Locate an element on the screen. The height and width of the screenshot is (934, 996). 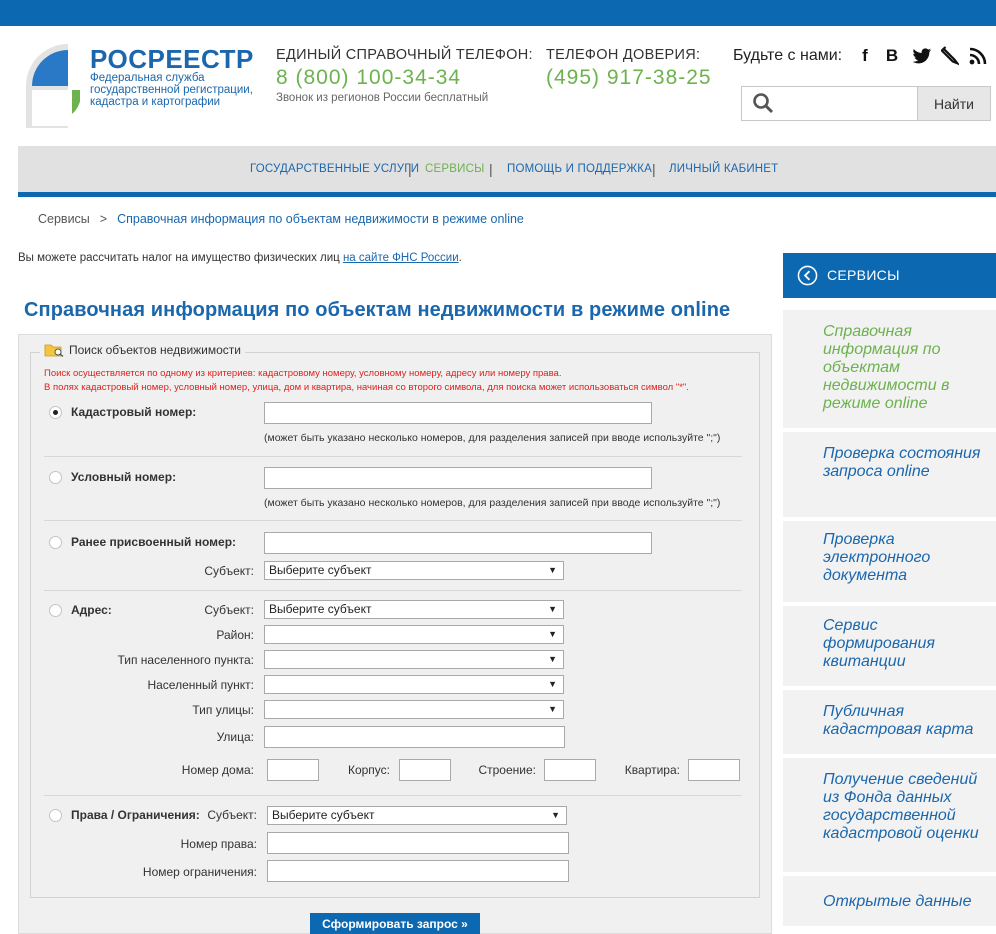
rights-label: Права / Ограничения: is located at coordinates (135, 815).